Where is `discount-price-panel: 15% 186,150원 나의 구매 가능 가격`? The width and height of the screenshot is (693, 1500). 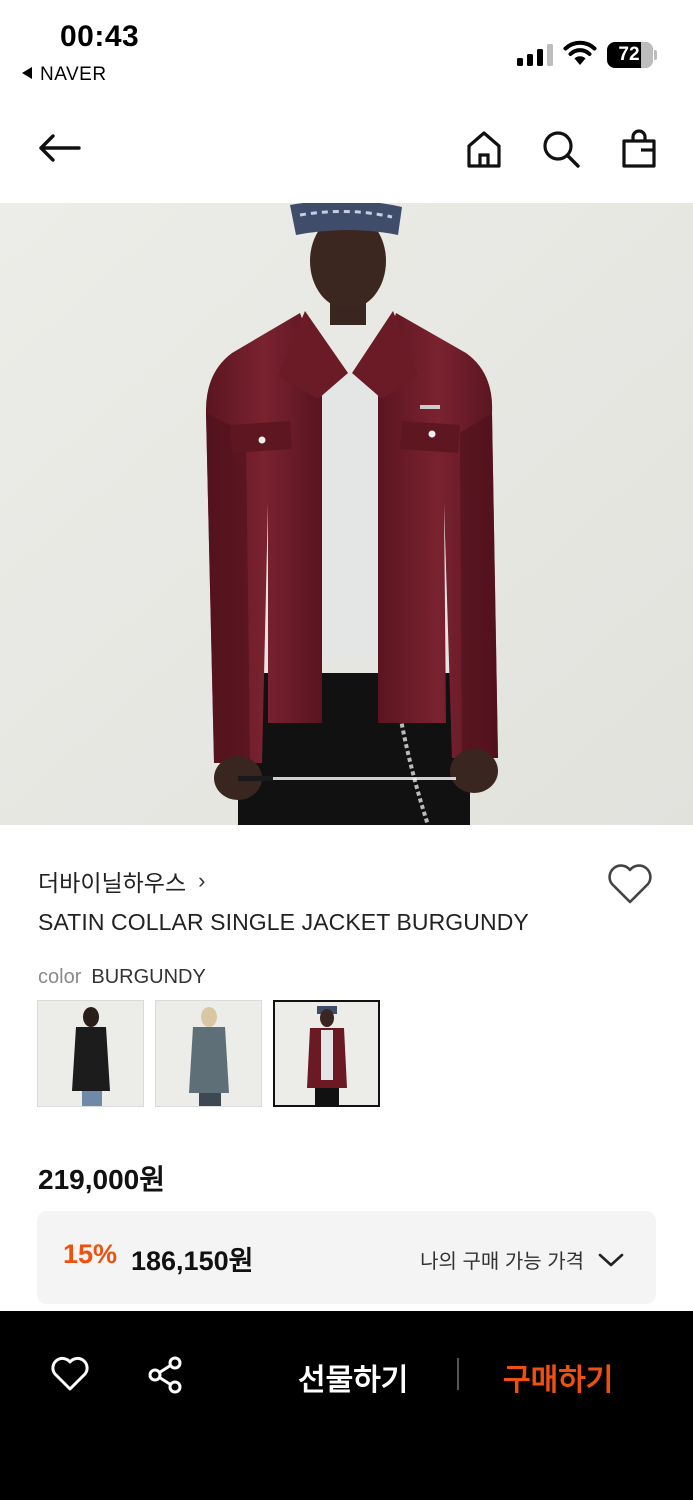
discount-price-panel: 15% 186,150원 나의 구매 가능 가격 is located at coordinates (346, 1257).